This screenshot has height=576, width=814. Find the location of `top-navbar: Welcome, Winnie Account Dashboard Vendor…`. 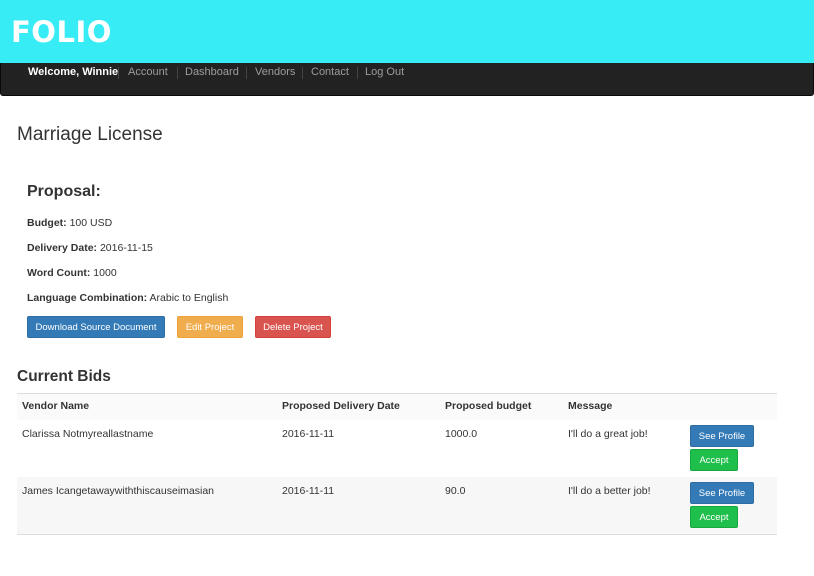

top-navbar: Welcome, Winnie Account Dashboard Vendor… is located at coordinates (407, 79).